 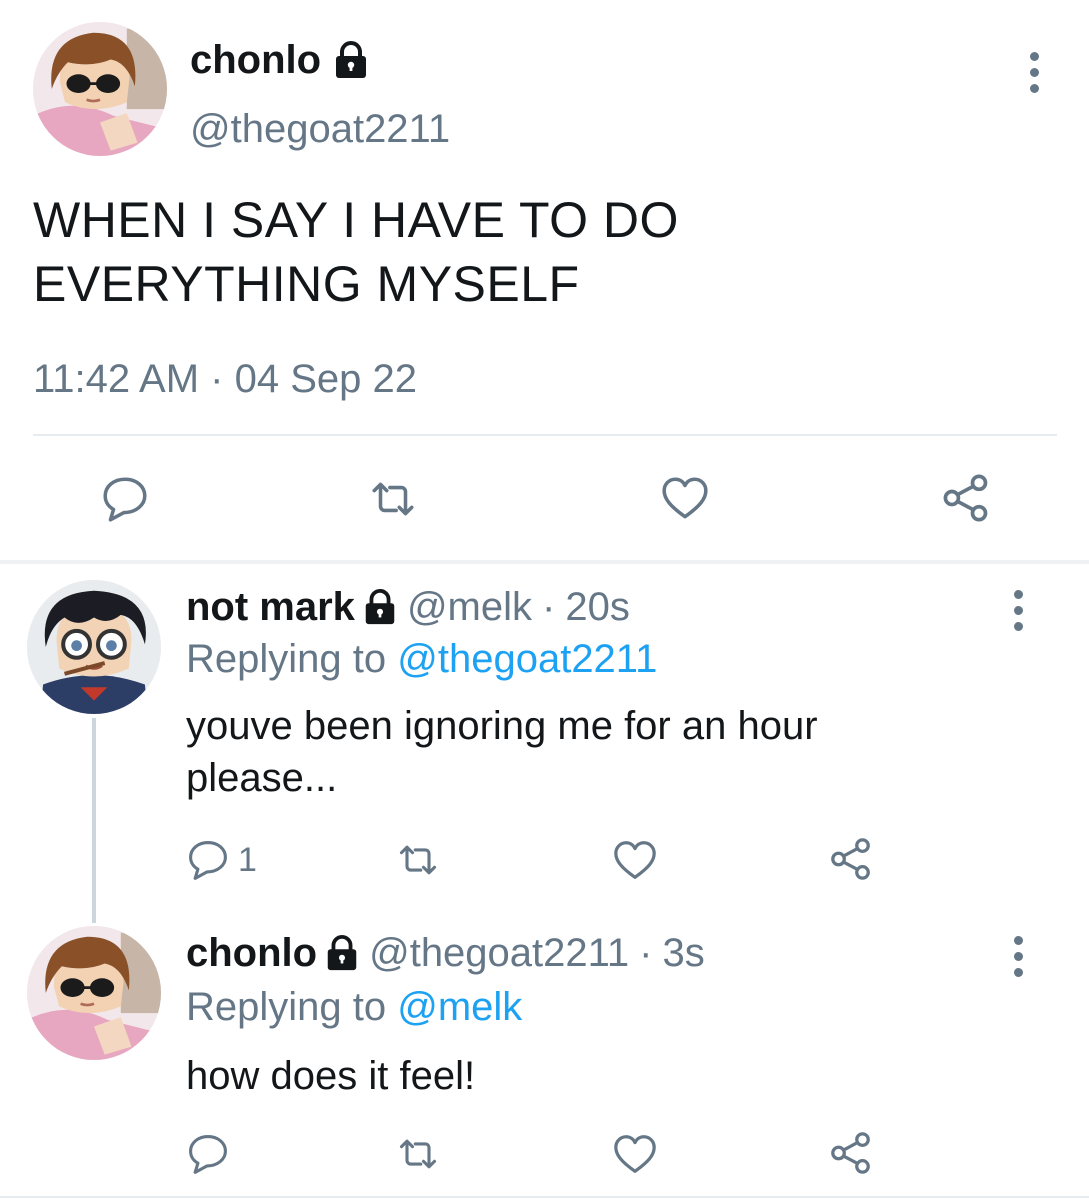 I want to click on reply-header: not mark @melk · 20s, so click(x=408, y=607).